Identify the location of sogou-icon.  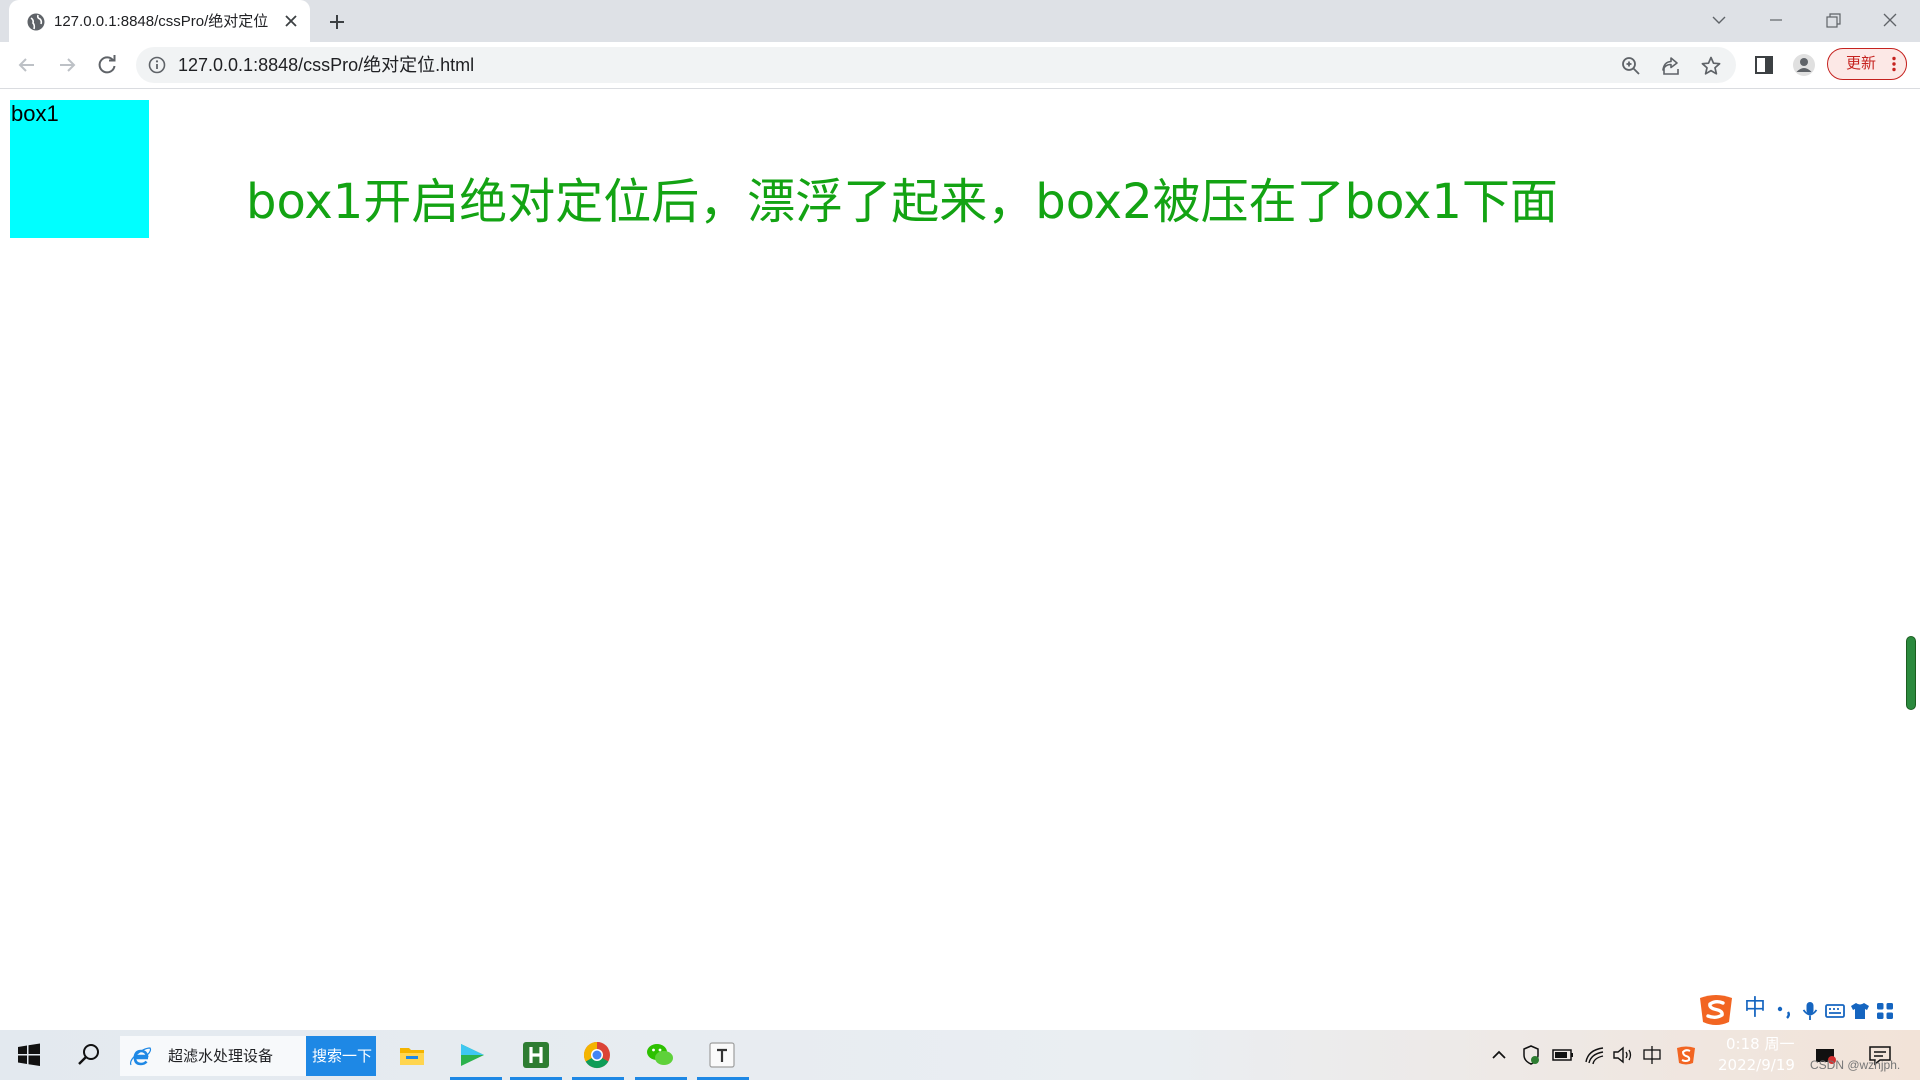
(1686, 1055).